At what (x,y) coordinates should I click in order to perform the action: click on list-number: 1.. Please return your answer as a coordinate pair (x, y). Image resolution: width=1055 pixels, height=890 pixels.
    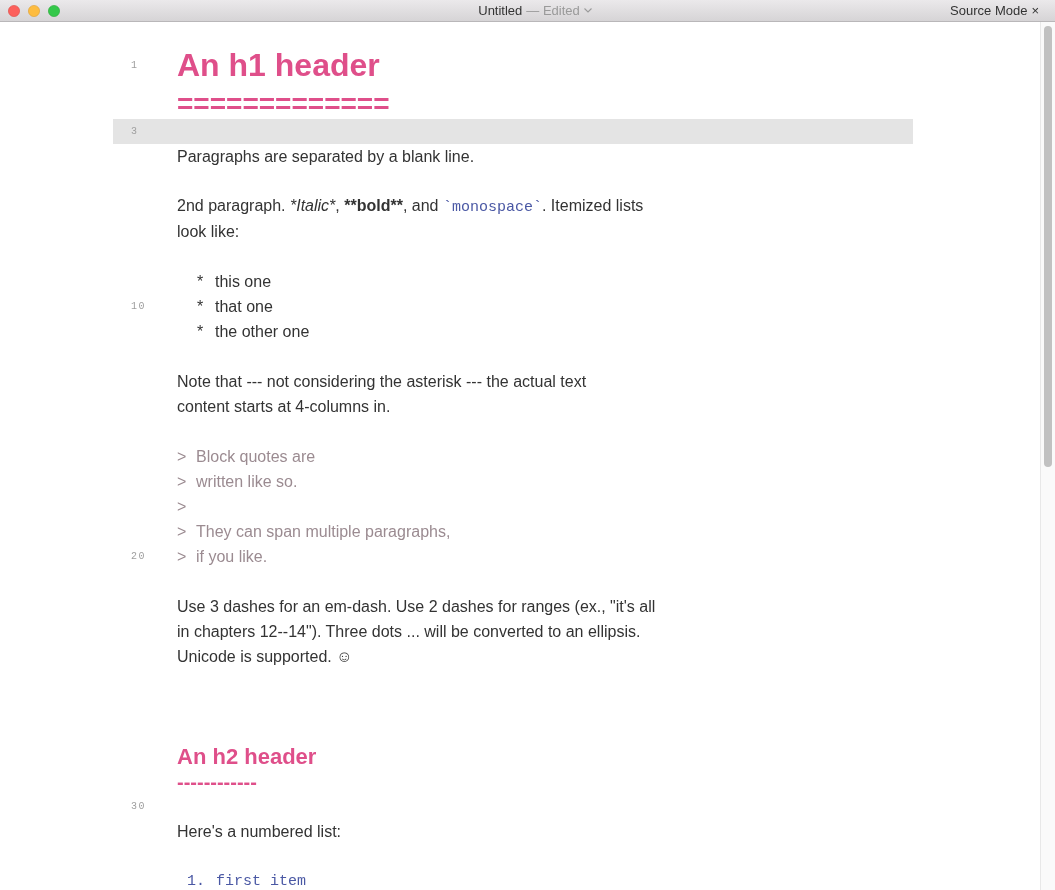
    Looking at the image, I should click on (196, 881).